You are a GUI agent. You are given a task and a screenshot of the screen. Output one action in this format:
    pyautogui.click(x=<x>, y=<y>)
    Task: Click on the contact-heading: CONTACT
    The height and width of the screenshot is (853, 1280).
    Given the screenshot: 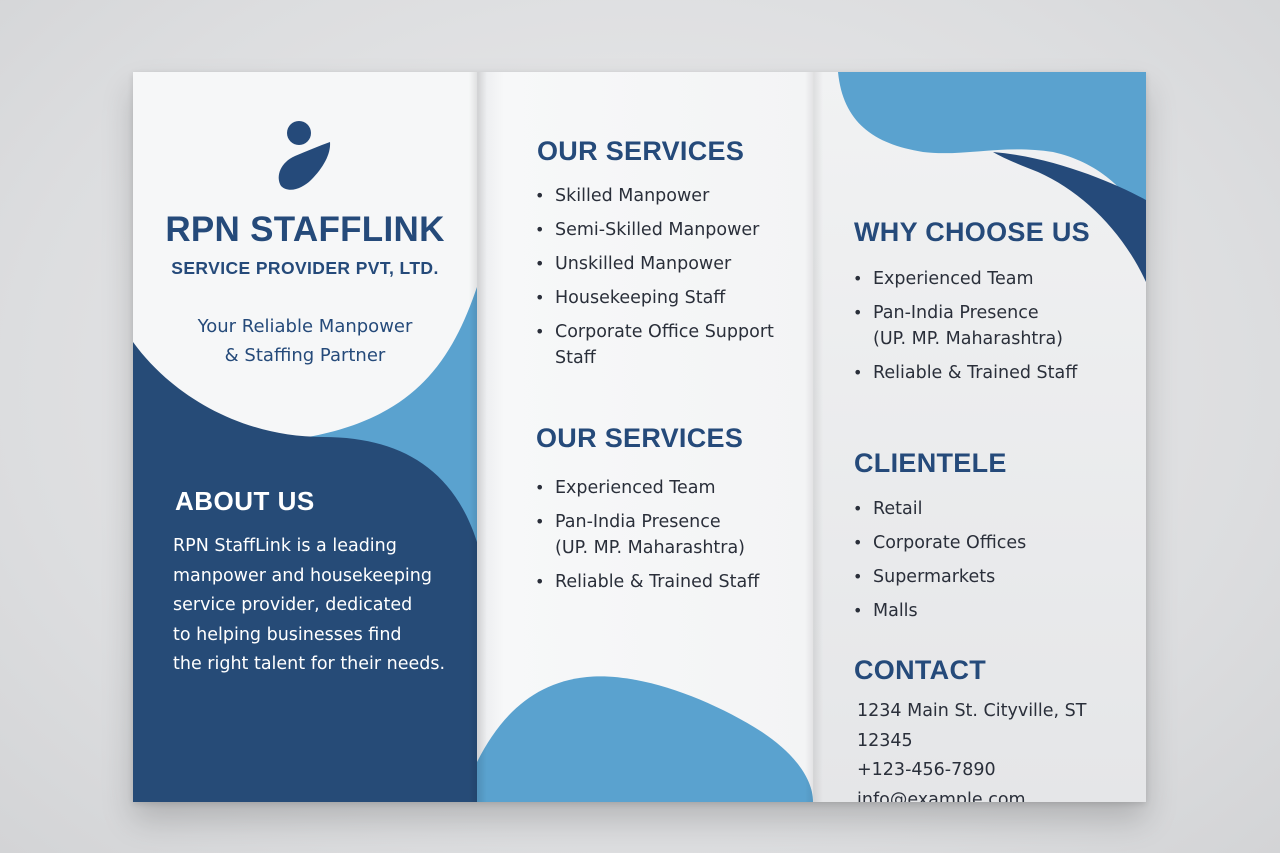 What is the action you would take?
    pyautogui.click(x=920, y=670)
    